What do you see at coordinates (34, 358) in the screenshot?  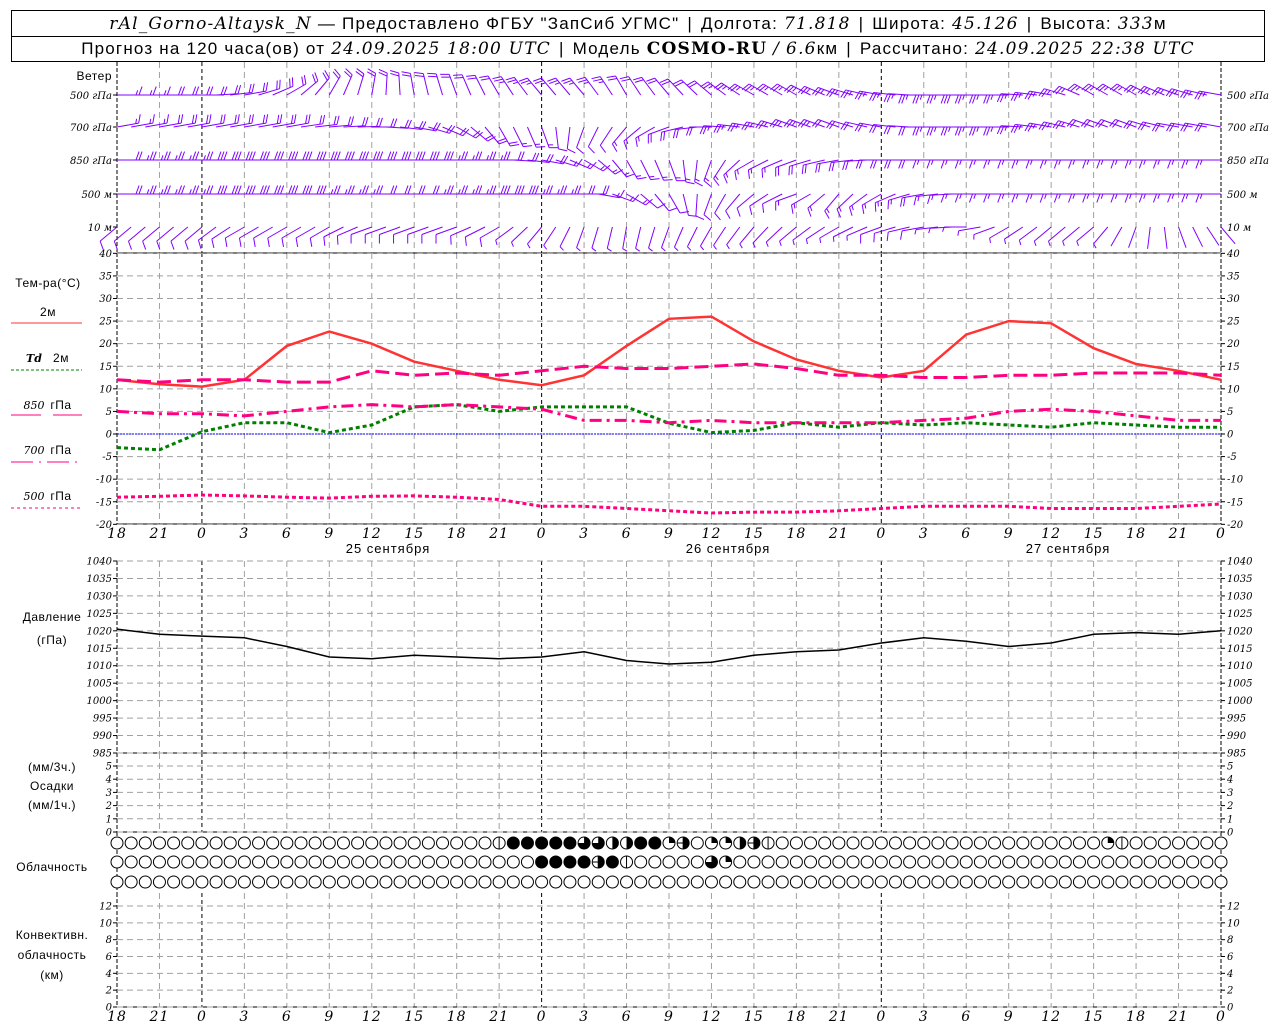 I see `legend-td-label: Td` at bounding box center [34, 358].